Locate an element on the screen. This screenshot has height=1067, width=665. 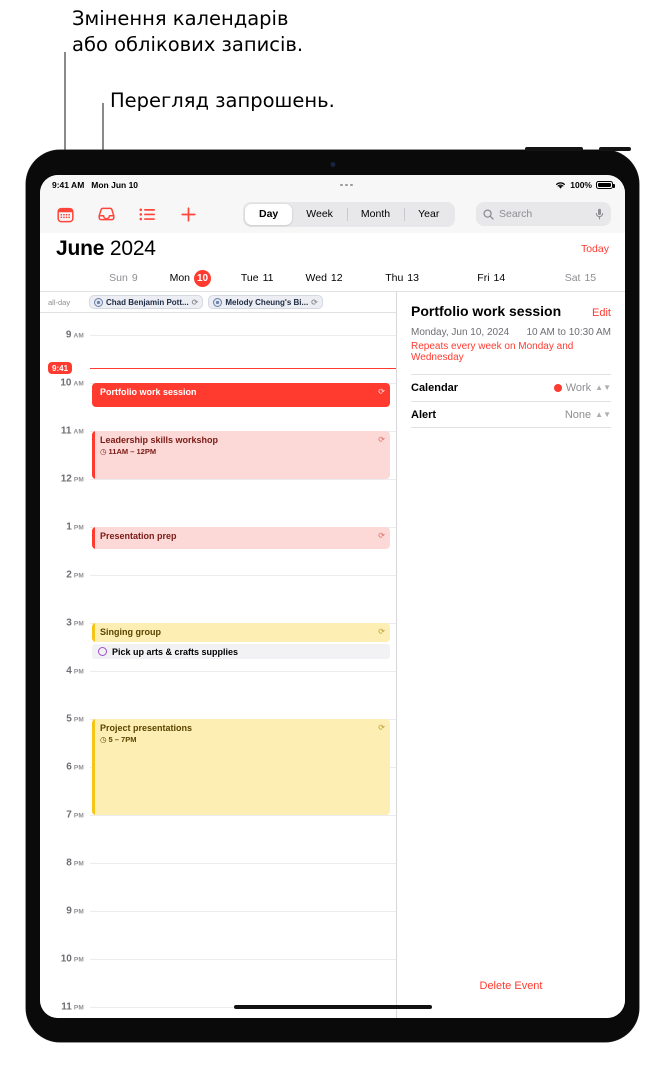
day-cell-mon: Mon 10 is located at coordinates (190, 278).